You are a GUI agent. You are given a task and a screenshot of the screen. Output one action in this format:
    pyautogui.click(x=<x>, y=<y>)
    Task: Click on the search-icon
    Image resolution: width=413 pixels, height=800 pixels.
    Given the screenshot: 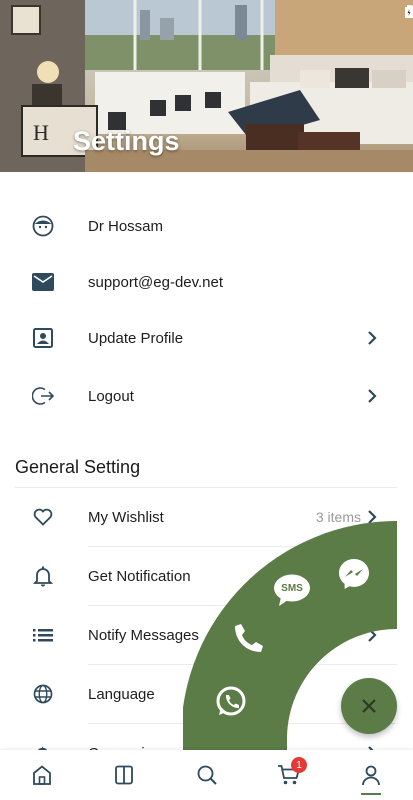 What is the action you would take?
    pyautogui.click(x=207, y=775)
    